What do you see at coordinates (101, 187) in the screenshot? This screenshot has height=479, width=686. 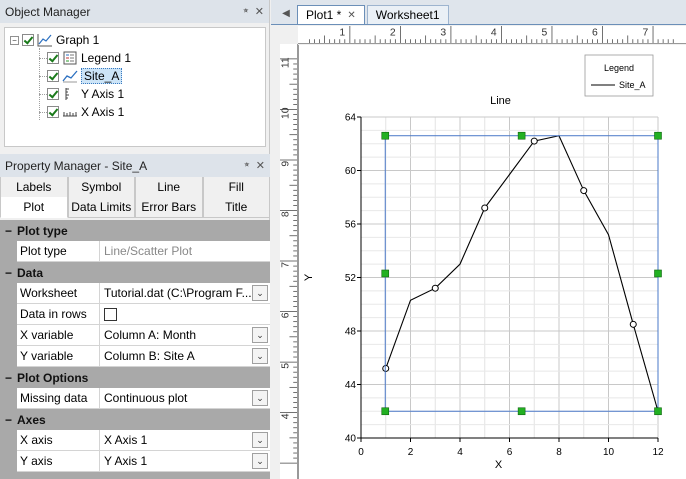 I see `tab-symbol: Symbol` at bounding box center [101, 187].